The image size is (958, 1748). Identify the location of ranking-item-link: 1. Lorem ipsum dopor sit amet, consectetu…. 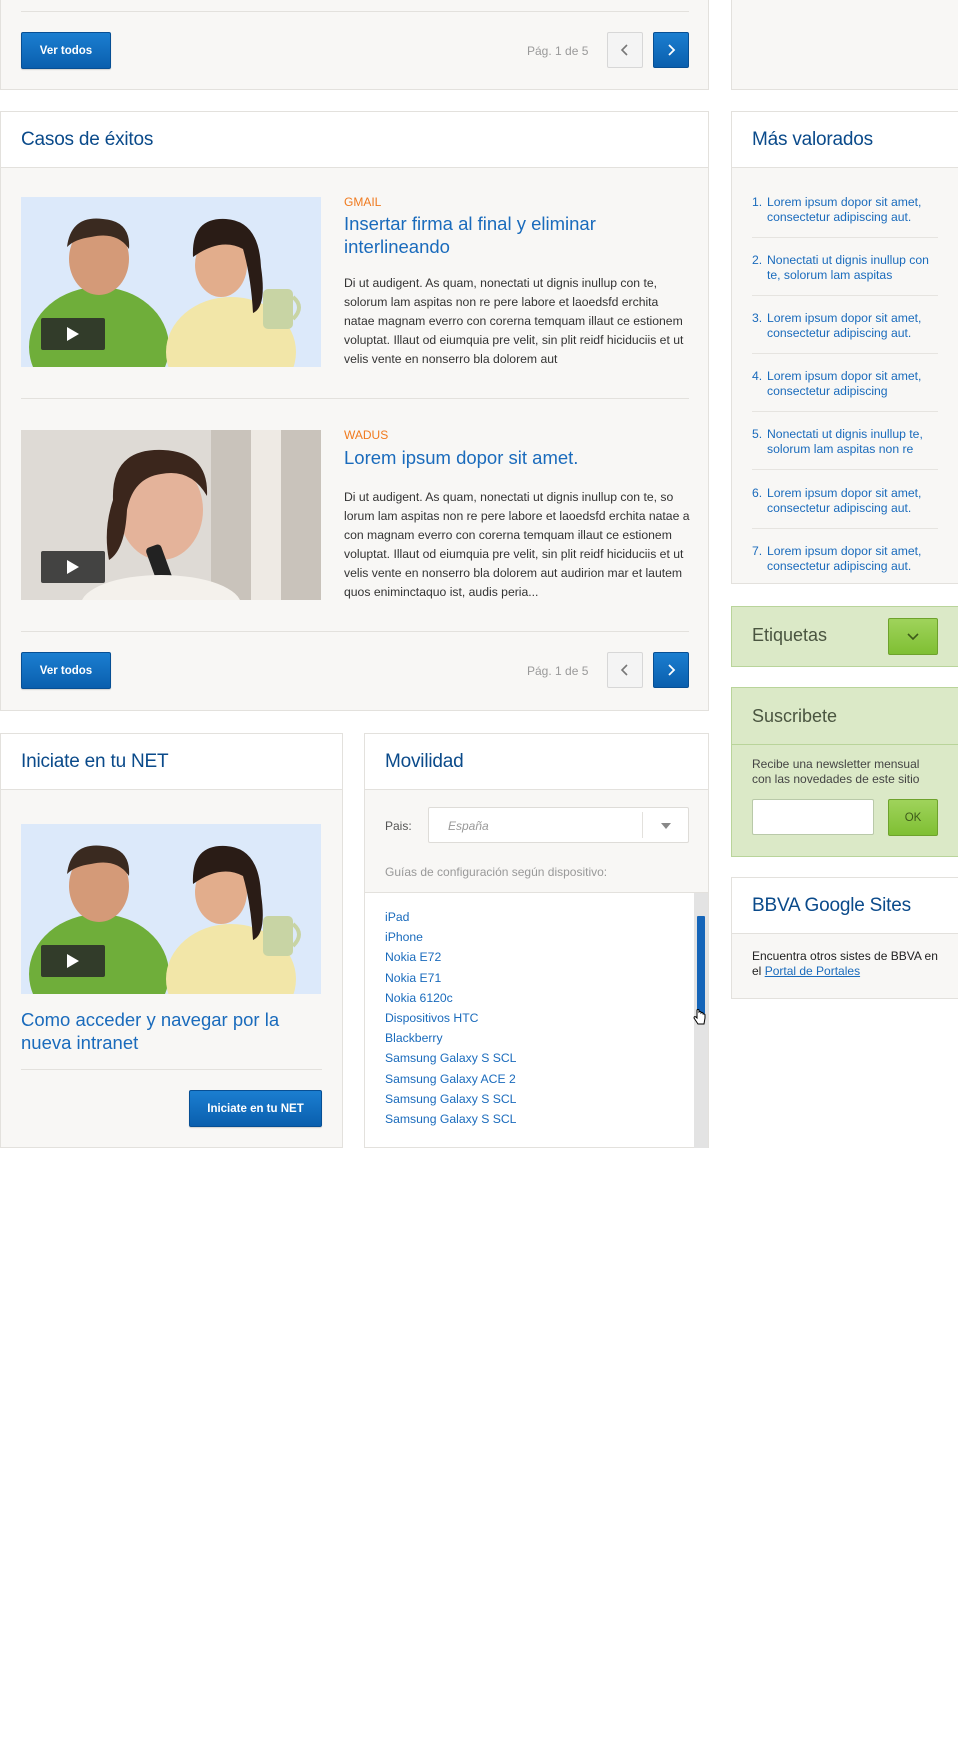
(845, 210).